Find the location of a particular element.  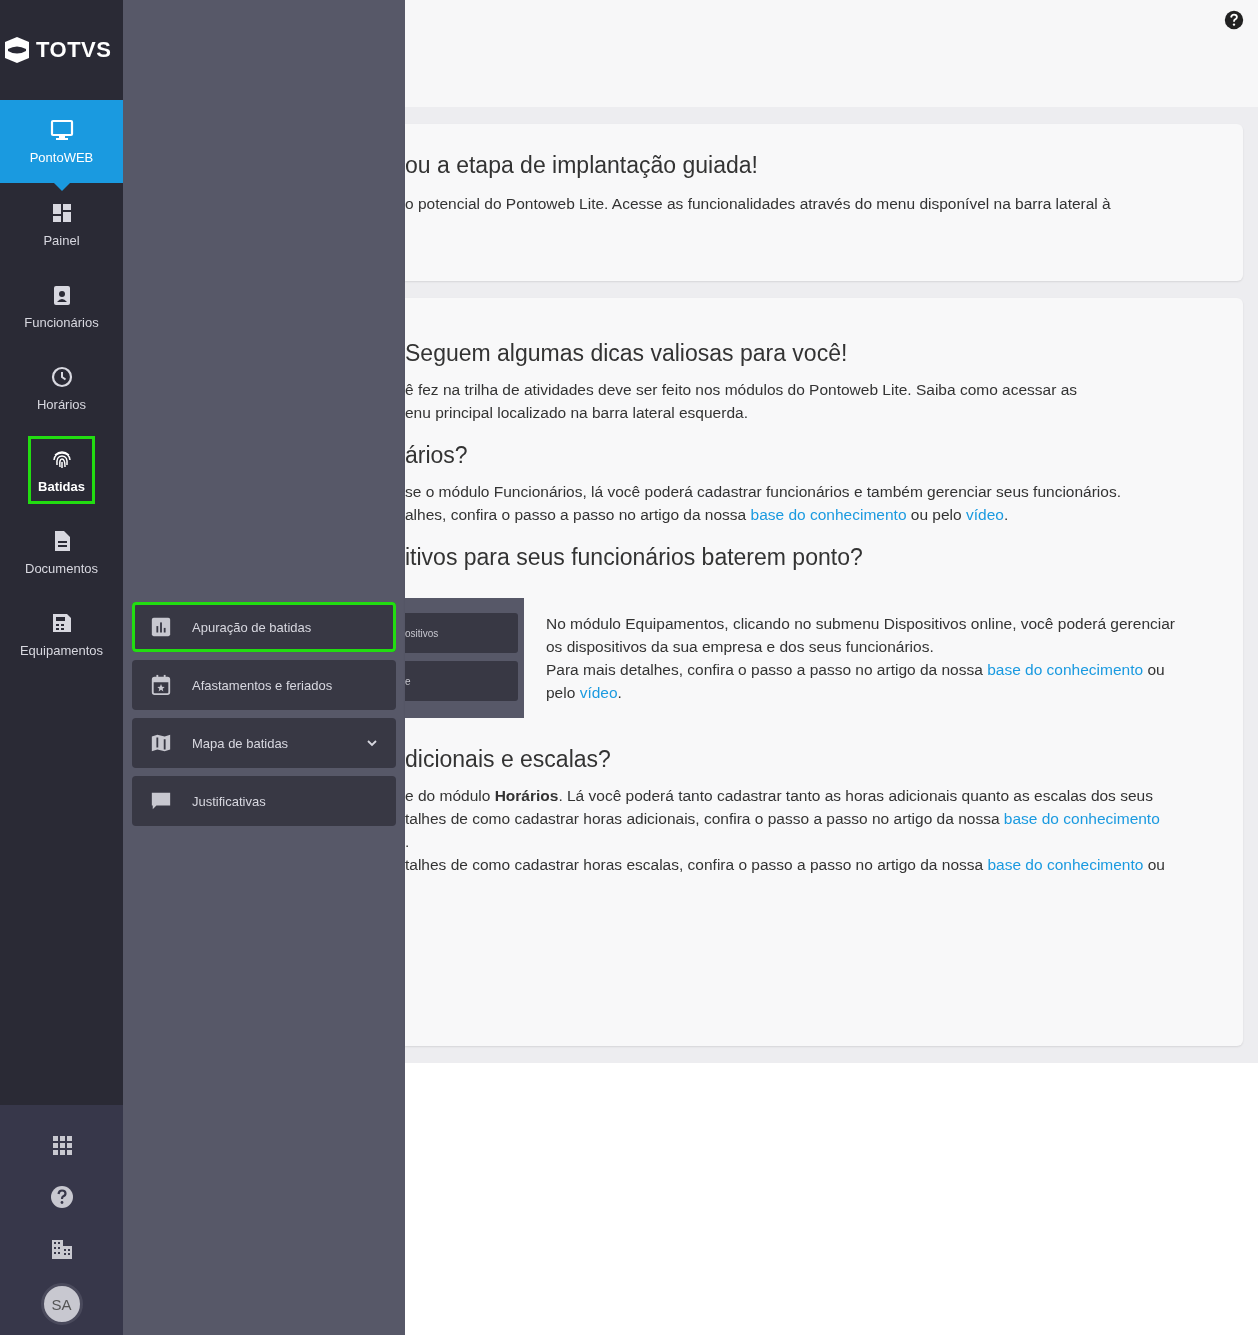

section-heading: Seguem algumas dicas valiosas para você! is located at coordinates (627, 353).